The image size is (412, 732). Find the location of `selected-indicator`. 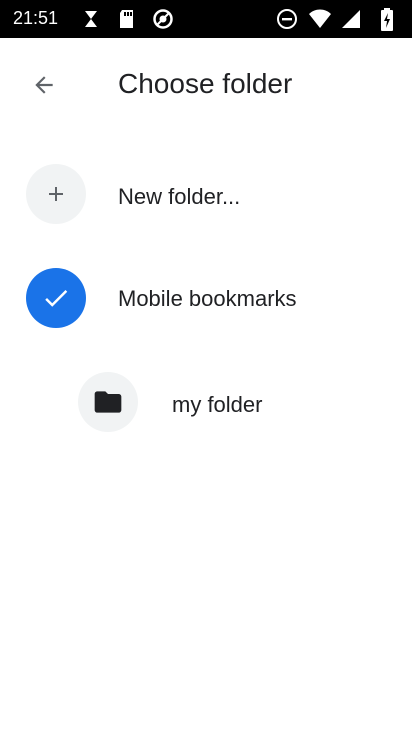

selected-indicator is located at coordinates (56, 298).